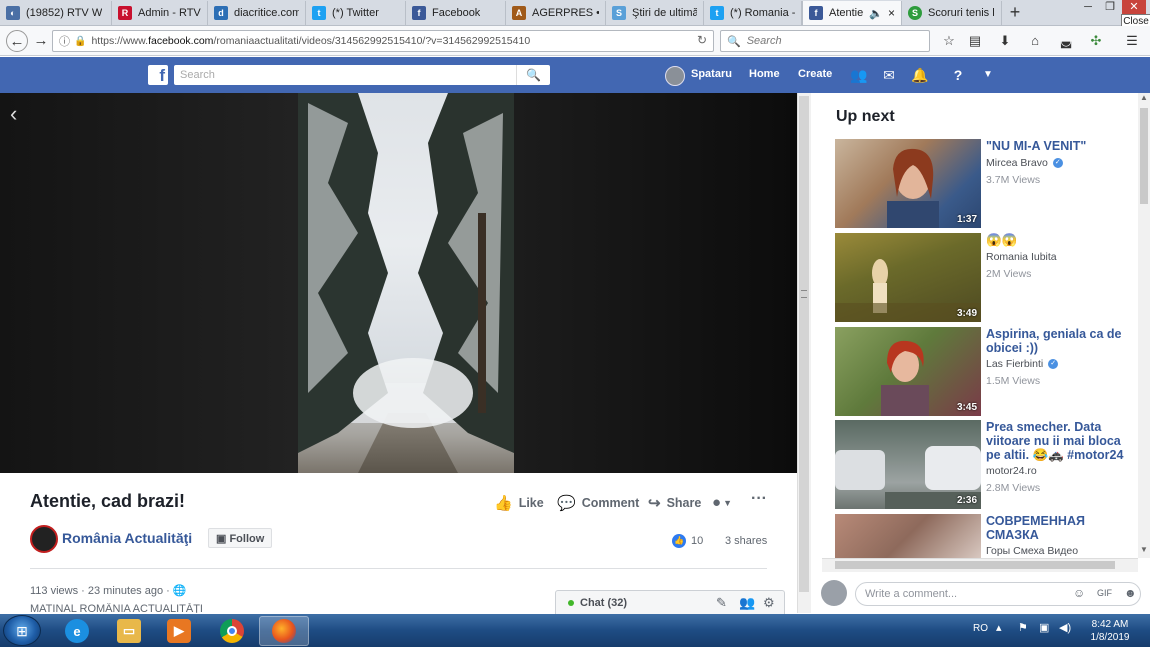  What do you see at coordinates (949, 41) in the screenshot?
I see `star-icon: ☆` at bounding box center [949, 41].